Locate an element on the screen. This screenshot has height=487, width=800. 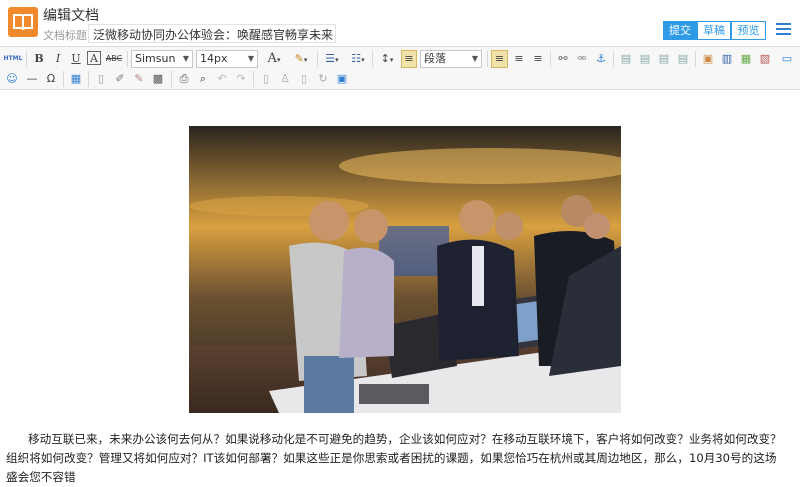
link-icon: ⚯ is located at coordinates (563, 59).